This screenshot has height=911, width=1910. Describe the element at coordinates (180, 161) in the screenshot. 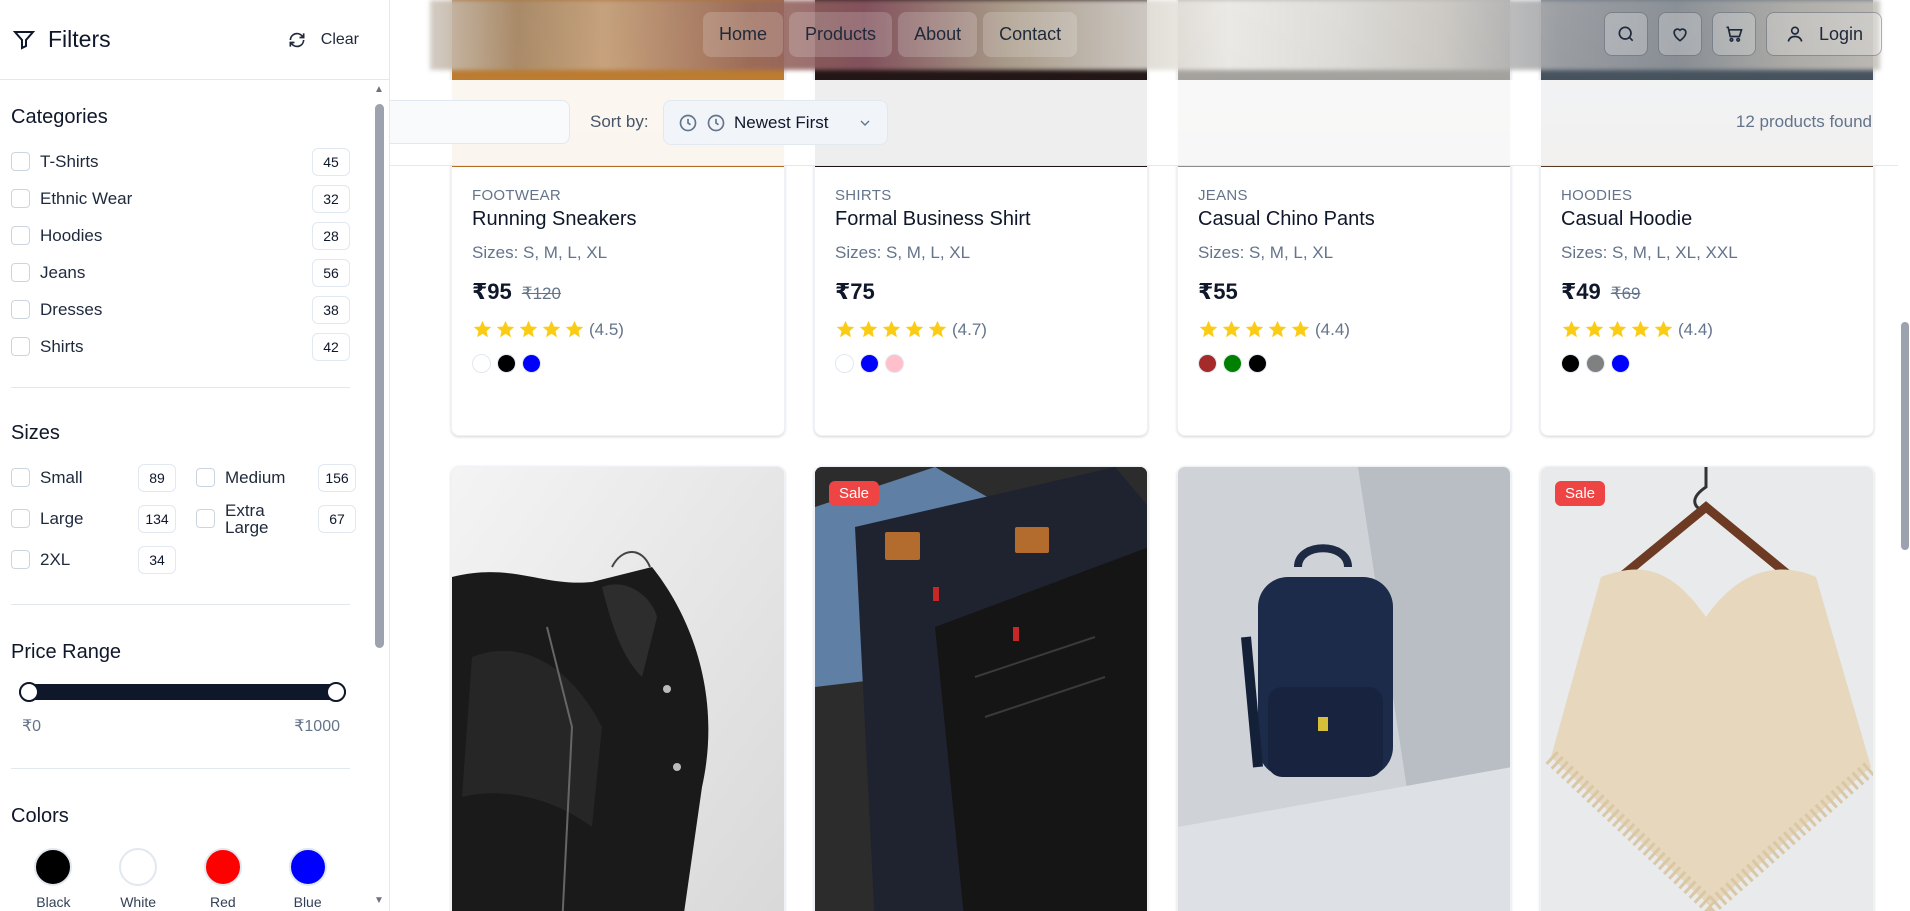

I see `category-row-tshirts: T-Shirts 45` at that location.